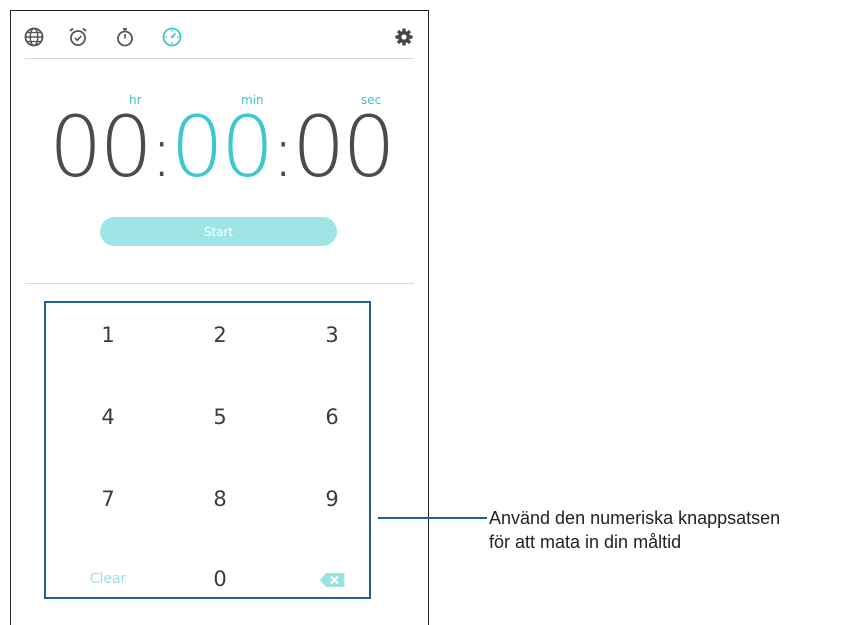  What do you see at coordinates (332, 417) in the screenshot?
I see `key-6: 6` at bounding box center [332, 417].